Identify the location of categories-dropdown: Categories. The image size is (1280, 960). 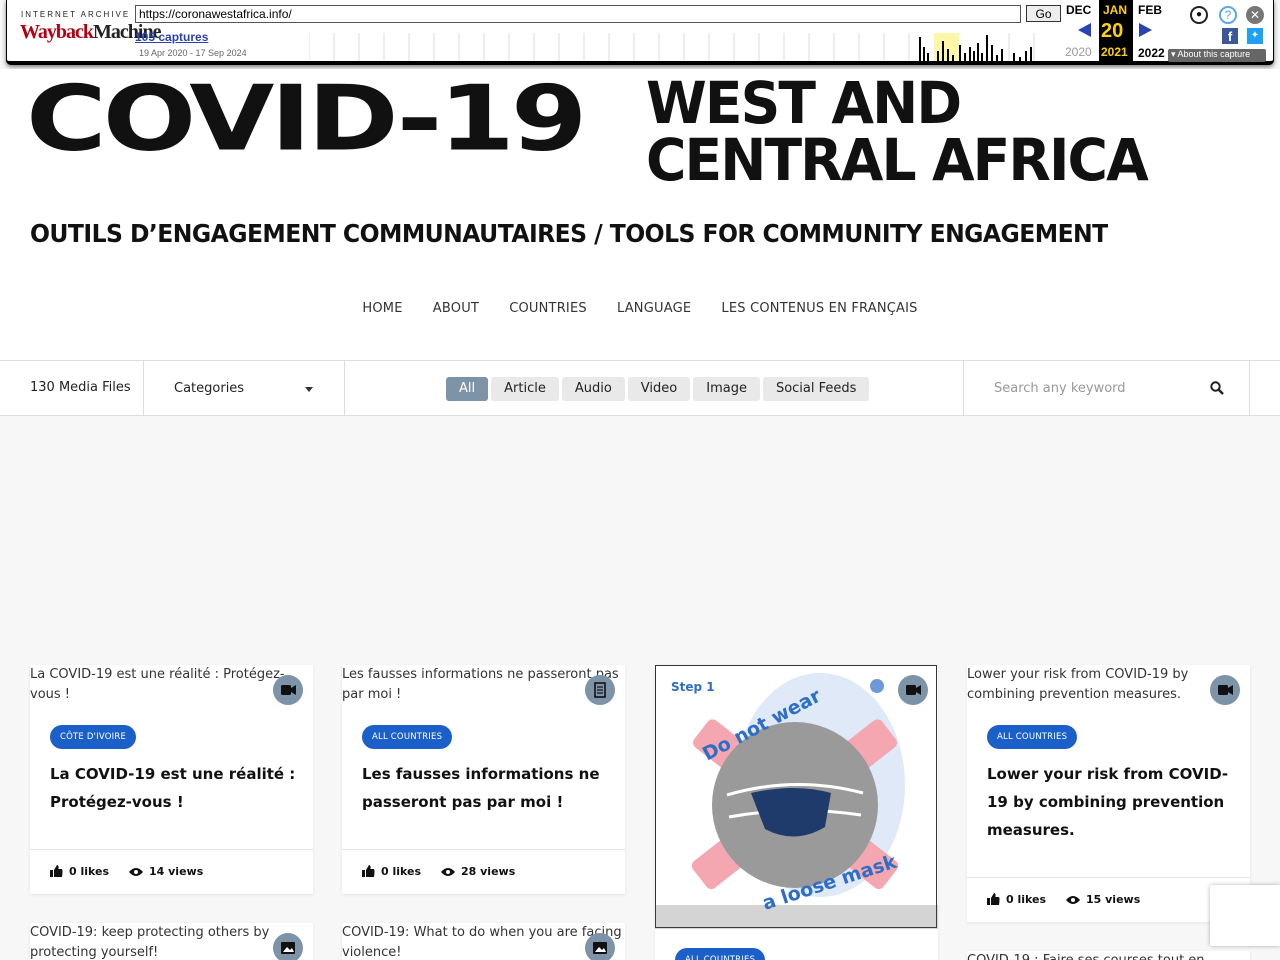
(209, 388).